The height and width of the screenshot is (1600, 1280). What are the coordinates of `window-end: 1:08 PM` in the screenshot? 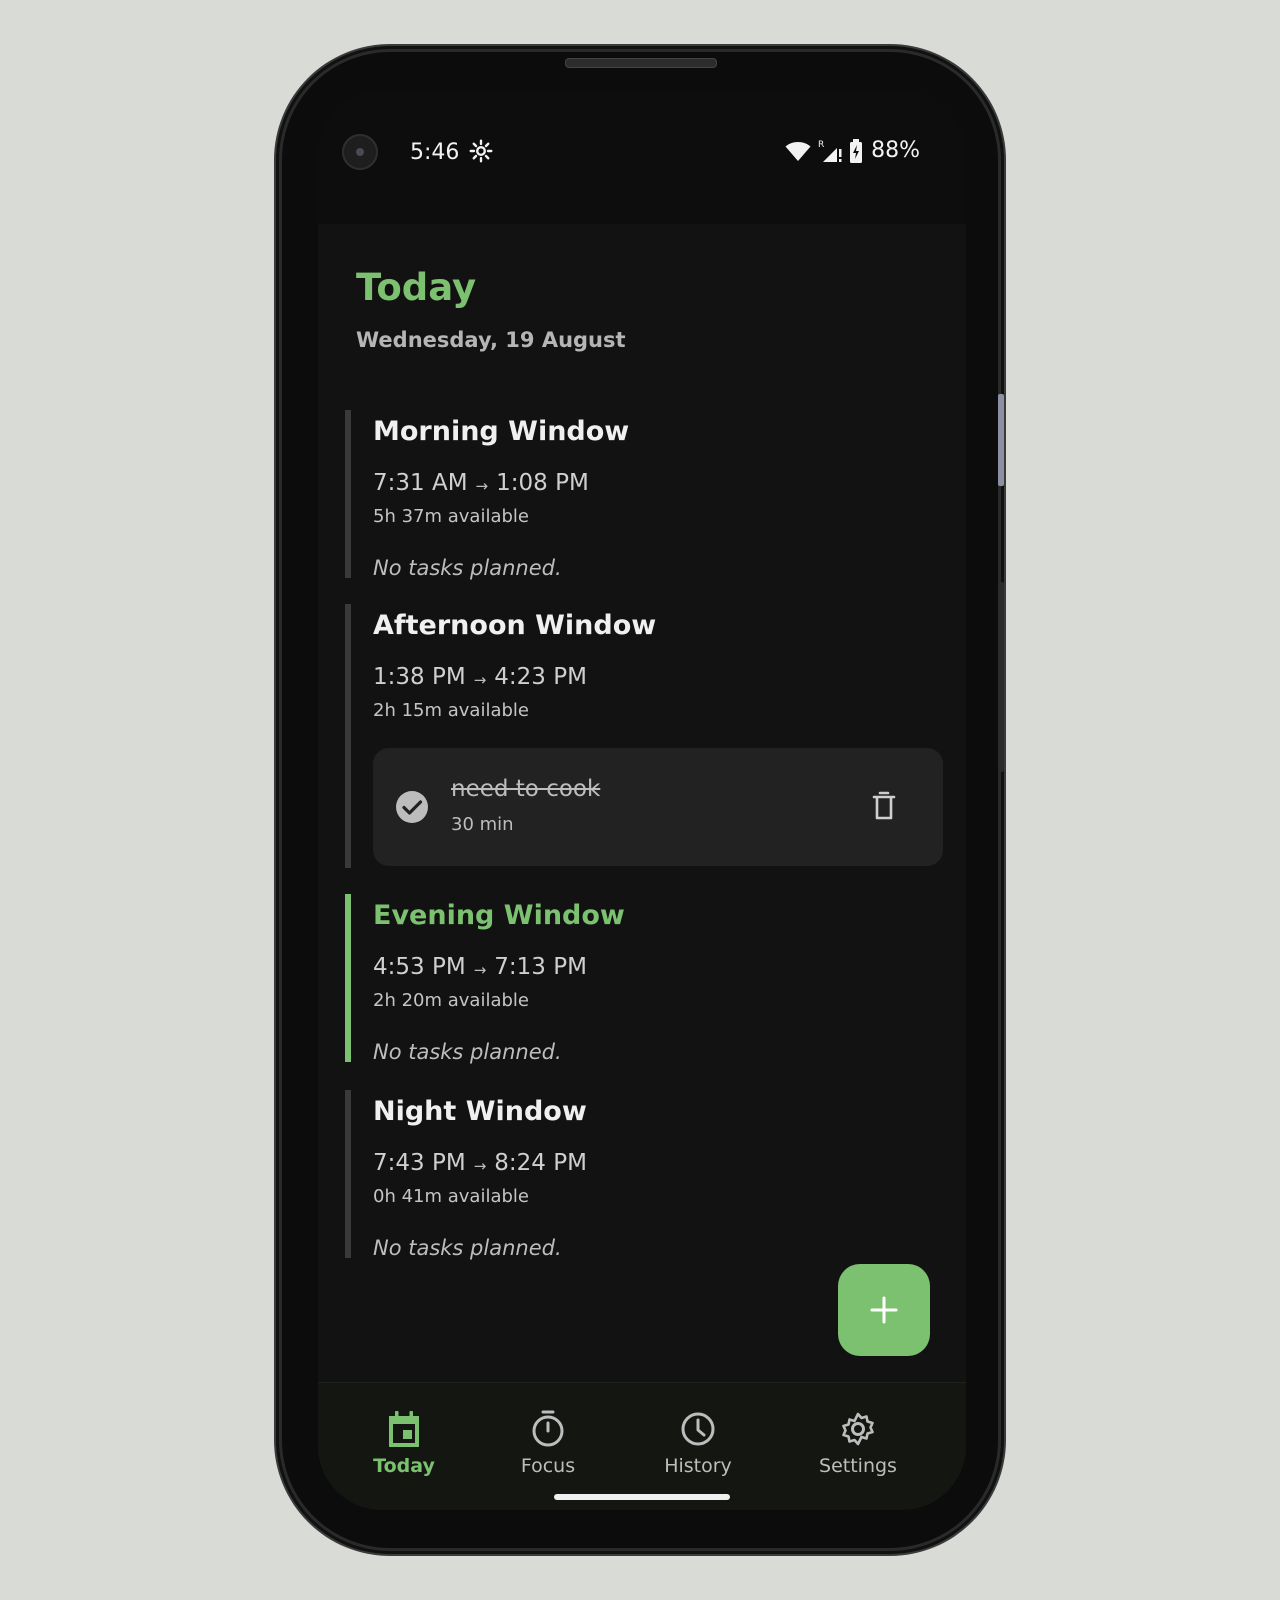 It's located at (542, 483).